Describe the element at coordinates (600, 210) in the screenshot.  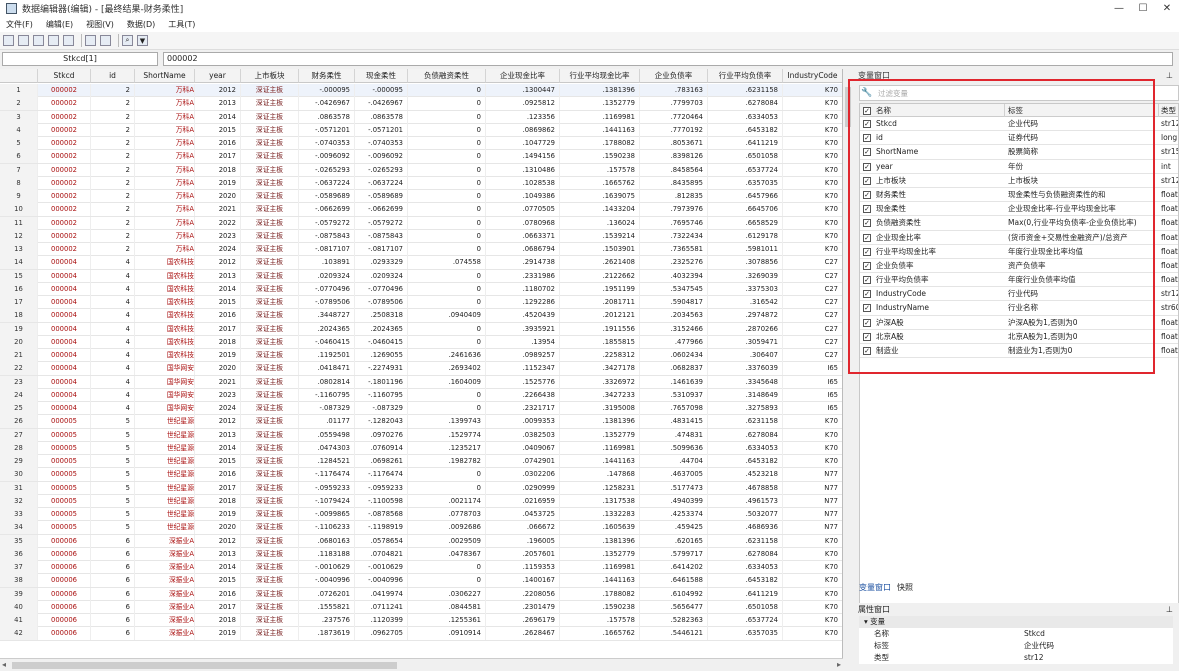
I see `table-cell: .1433204` at that location.